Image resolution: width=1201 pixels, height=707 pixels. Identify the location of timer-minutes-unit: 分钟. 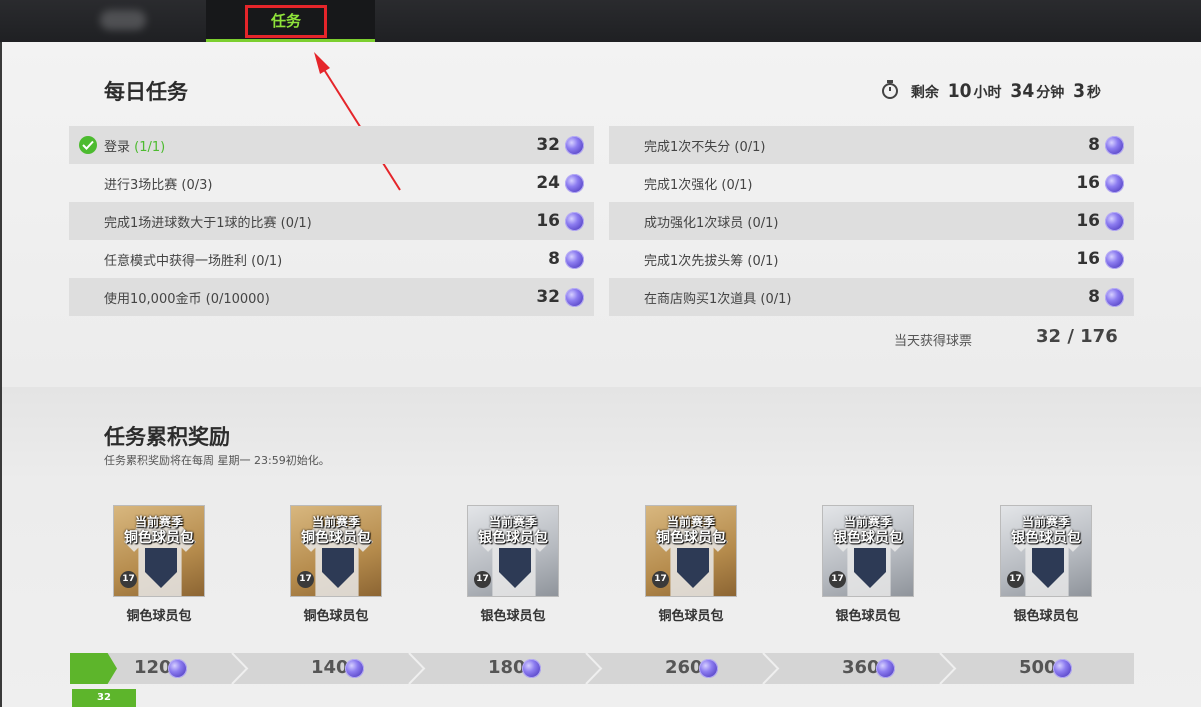
(1050, 93).